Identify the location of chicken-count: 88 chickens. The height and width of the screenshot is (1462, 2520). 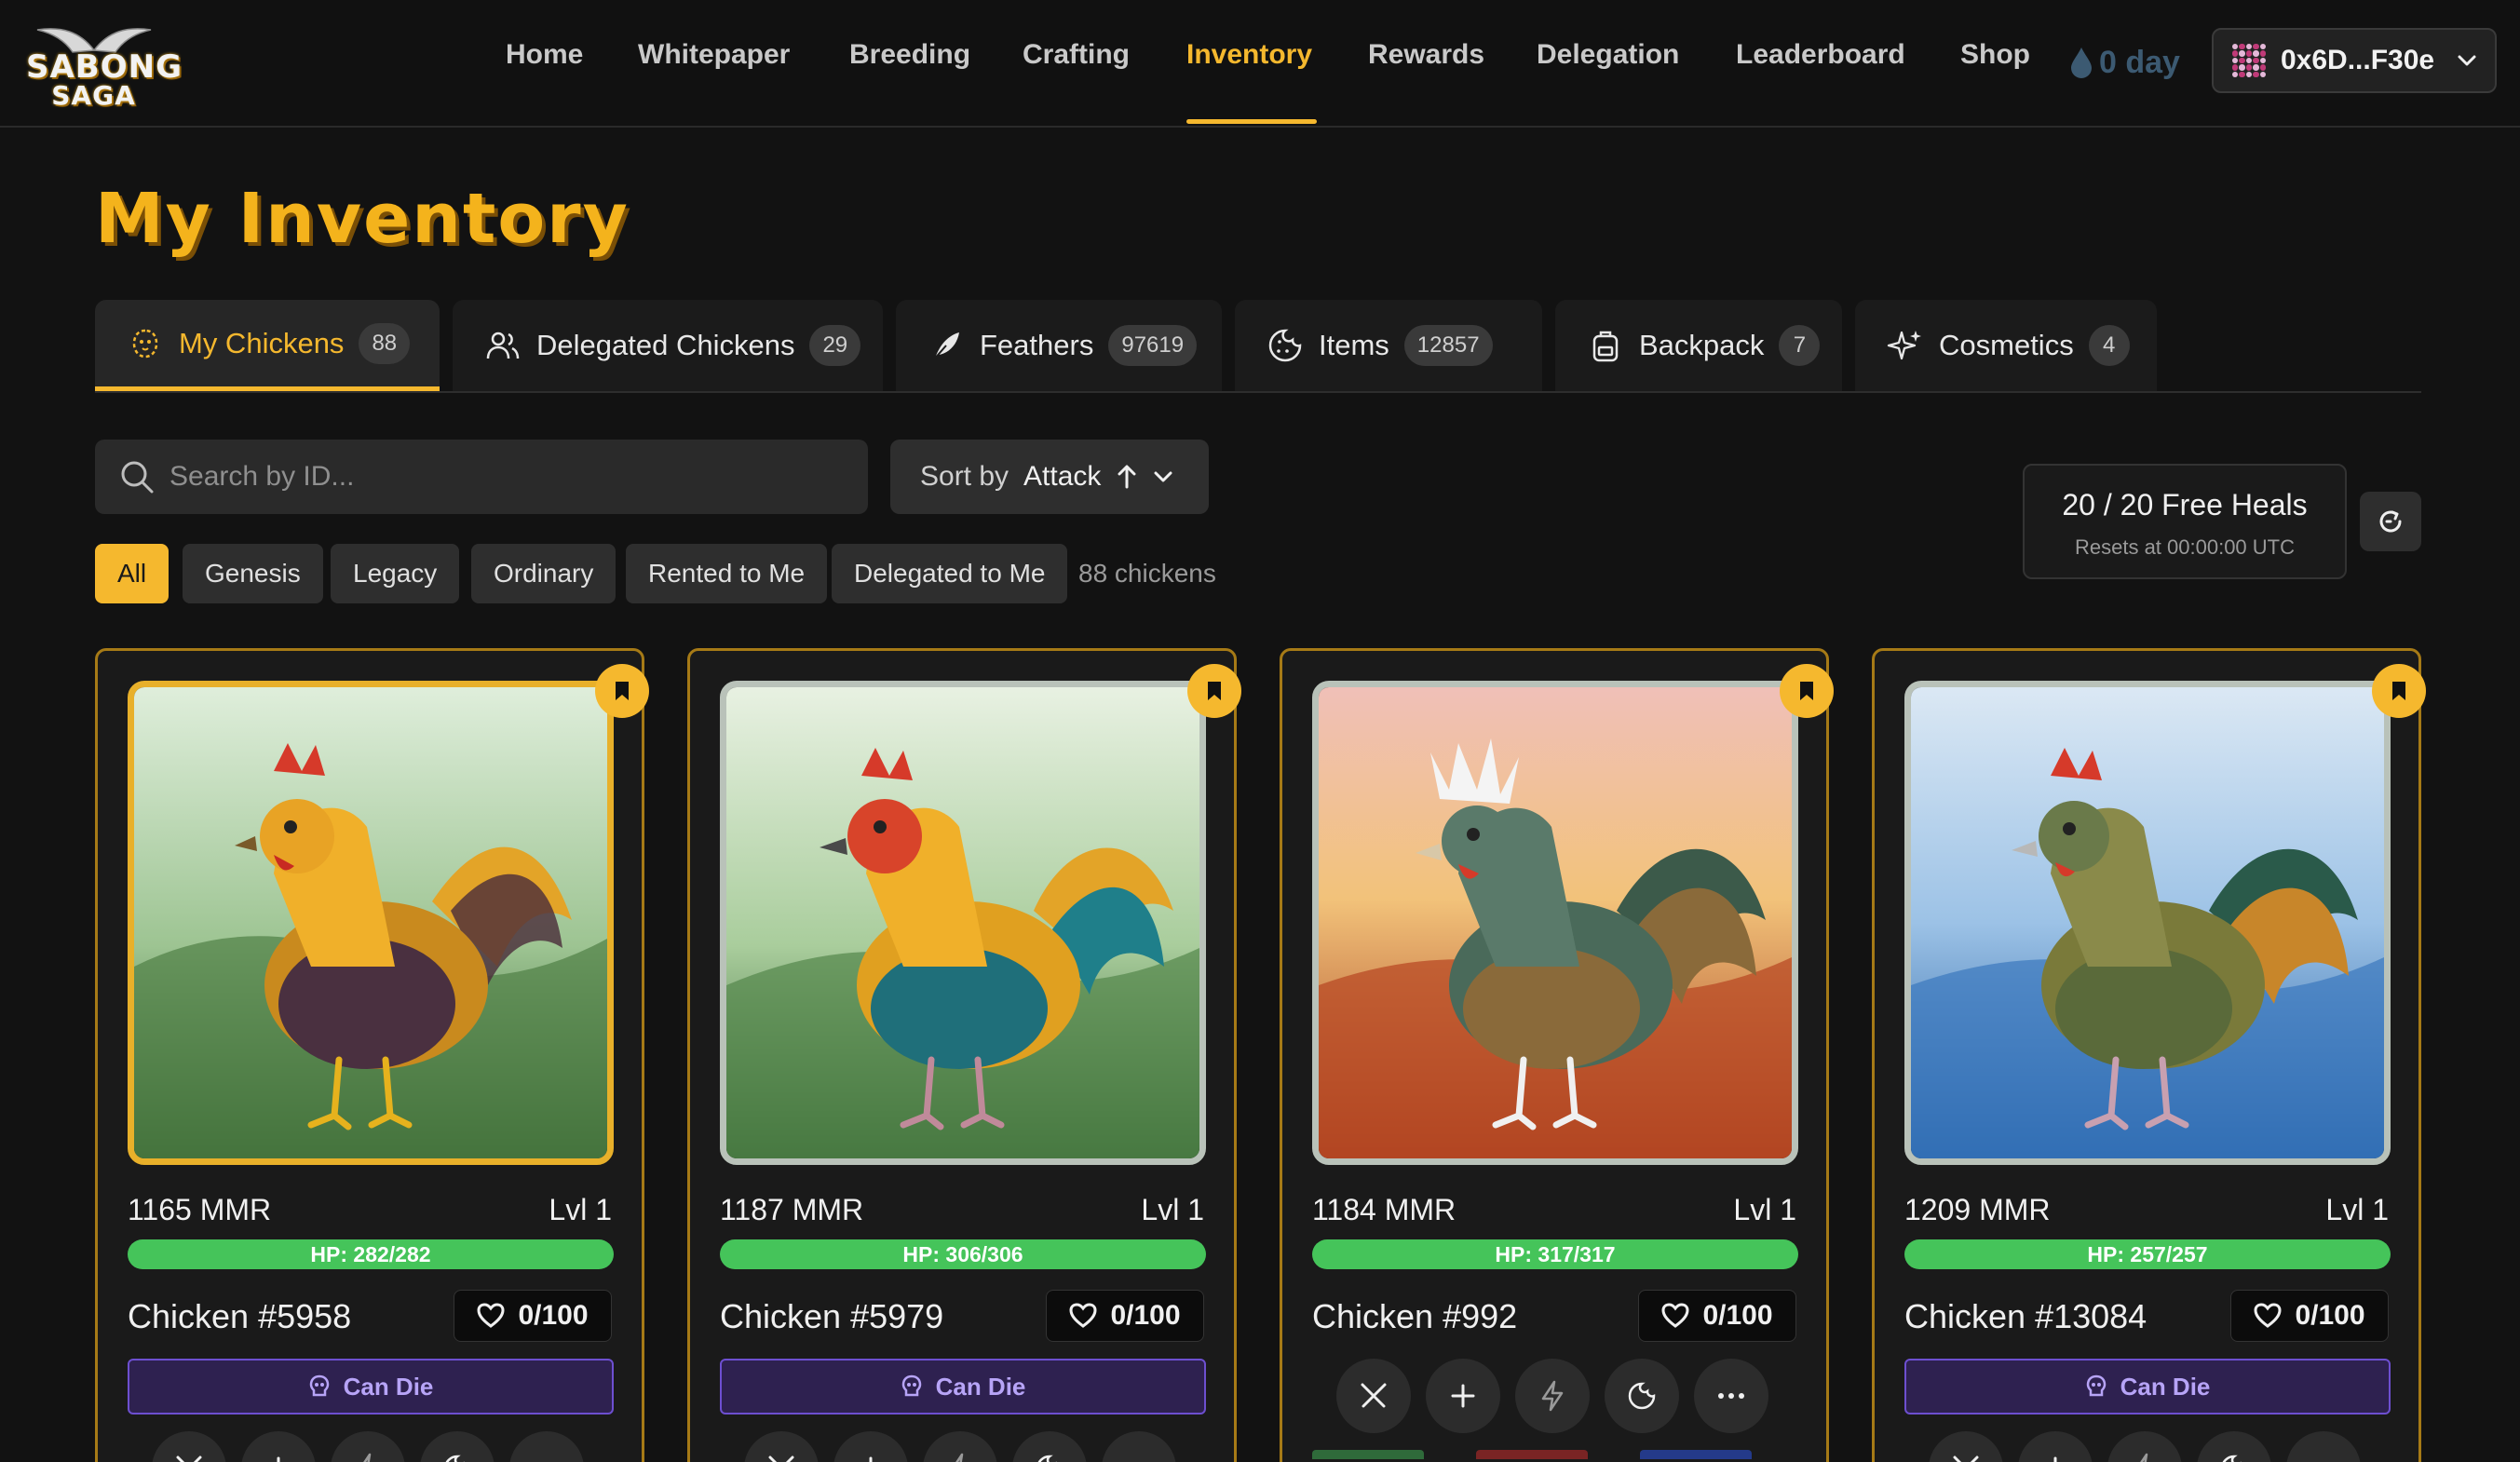
(1147, 573).